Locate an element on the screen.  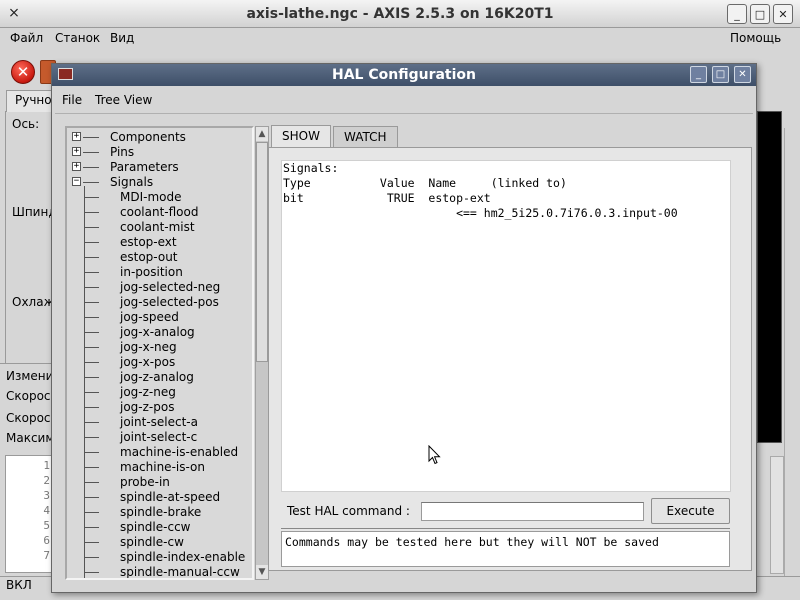
tree-signal-label: joint-select-c is located at coordinates (159, 437).